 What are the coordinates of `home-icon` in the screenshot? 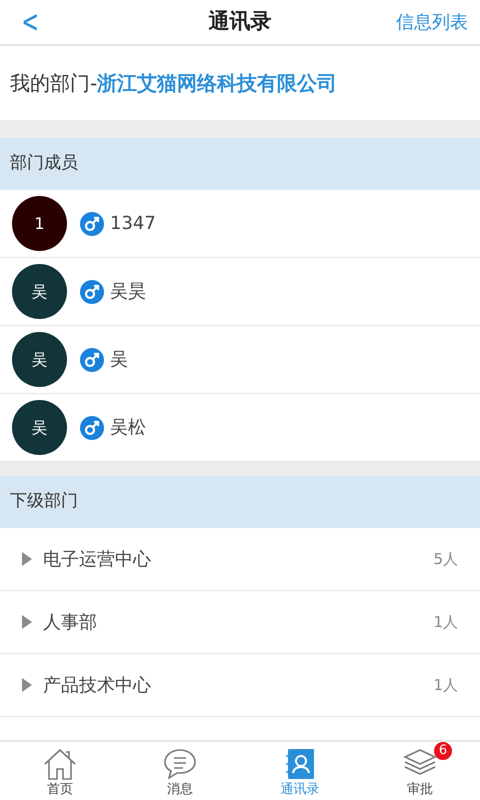 It's located at (60, 764).